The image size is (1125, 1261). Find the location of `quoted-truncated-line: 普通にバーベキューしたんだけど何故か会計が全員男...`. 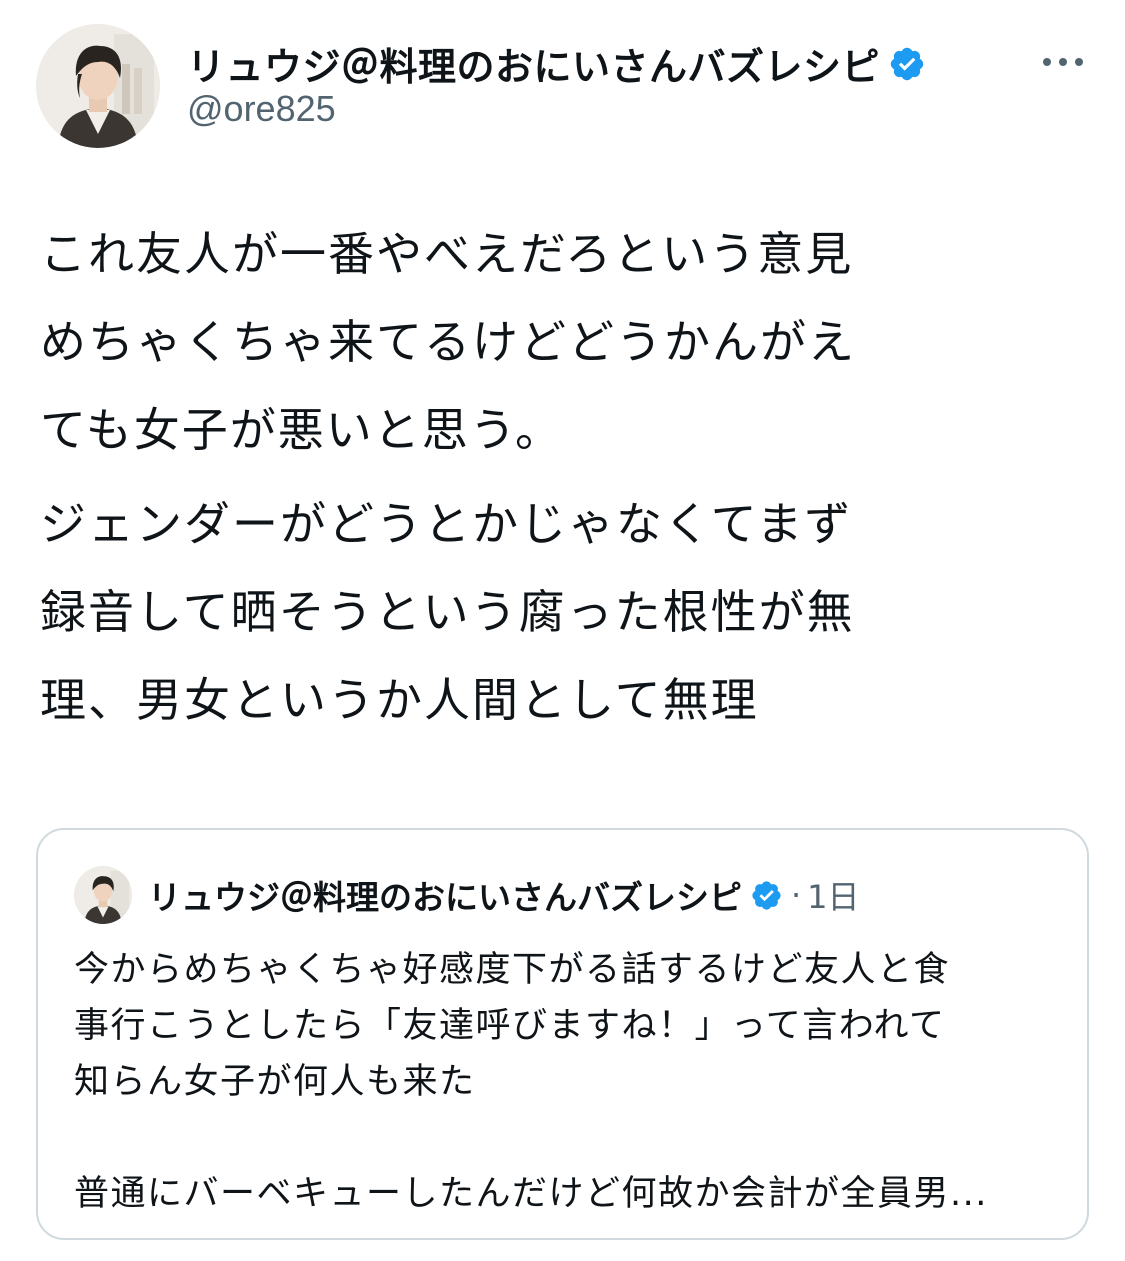

quoted-truncated-line: 普通にバーベキューしたんだけど何故か会計が全員男... is located at coordinates (531, 1194).